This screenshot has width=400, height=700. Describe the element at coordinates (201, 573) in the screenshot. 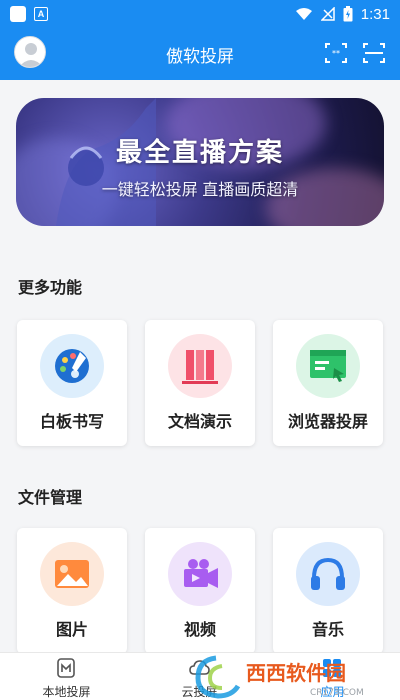

I see `video-icon` at that location.